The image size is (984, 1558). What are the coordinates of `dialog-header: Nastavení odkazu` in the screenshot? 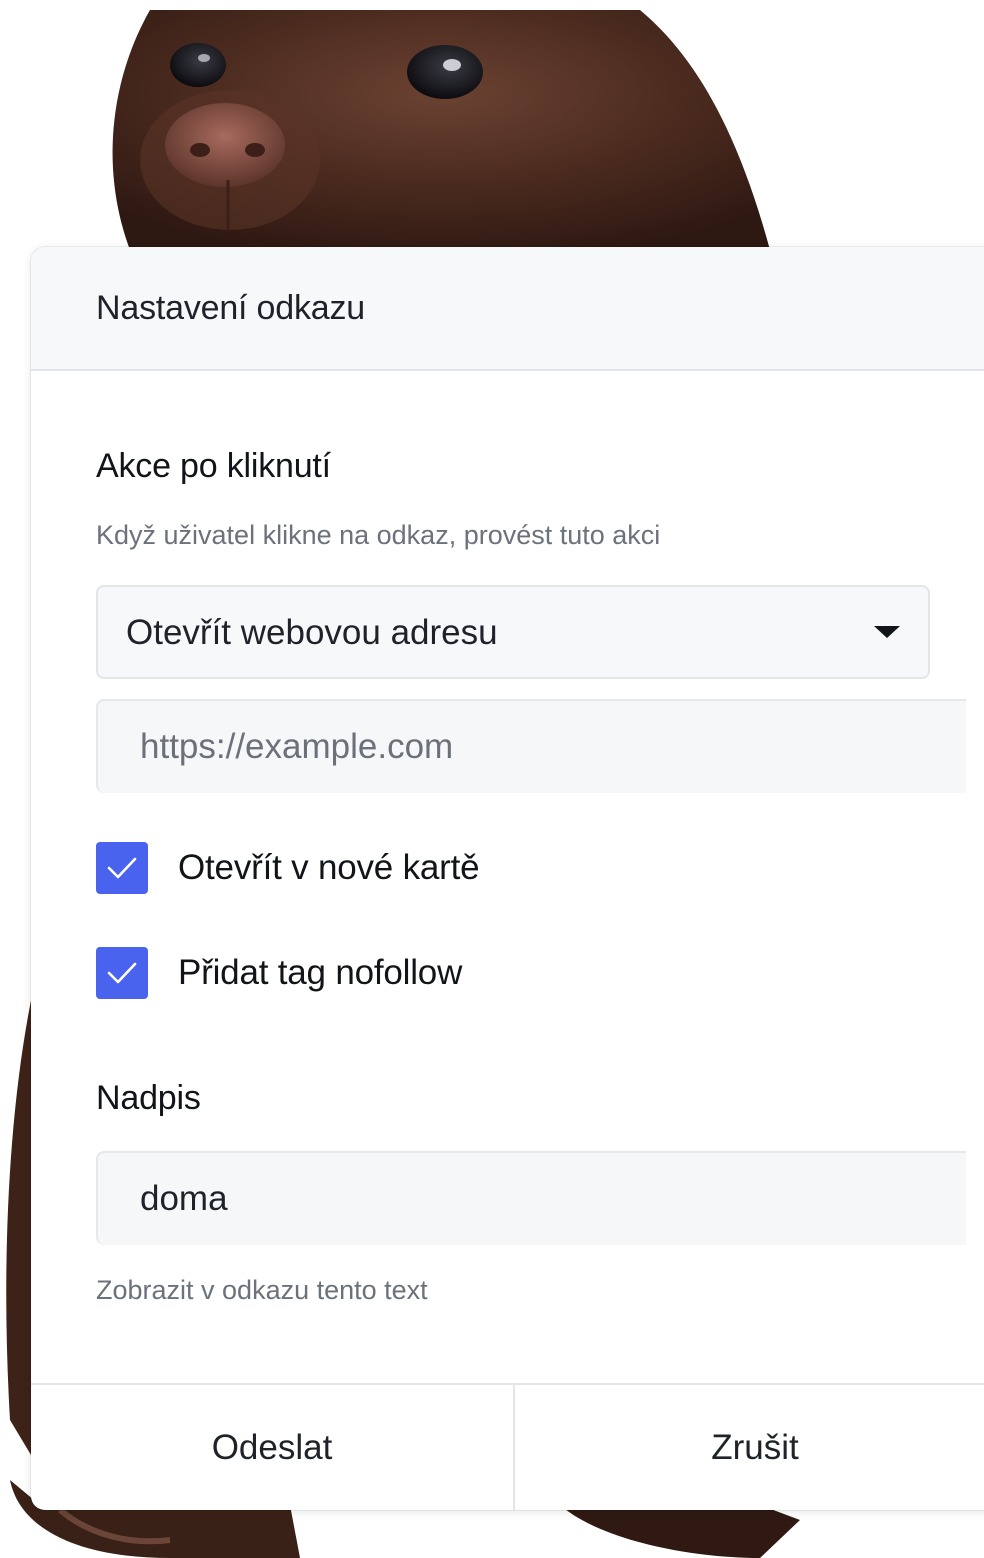 It's located at (507, 309).